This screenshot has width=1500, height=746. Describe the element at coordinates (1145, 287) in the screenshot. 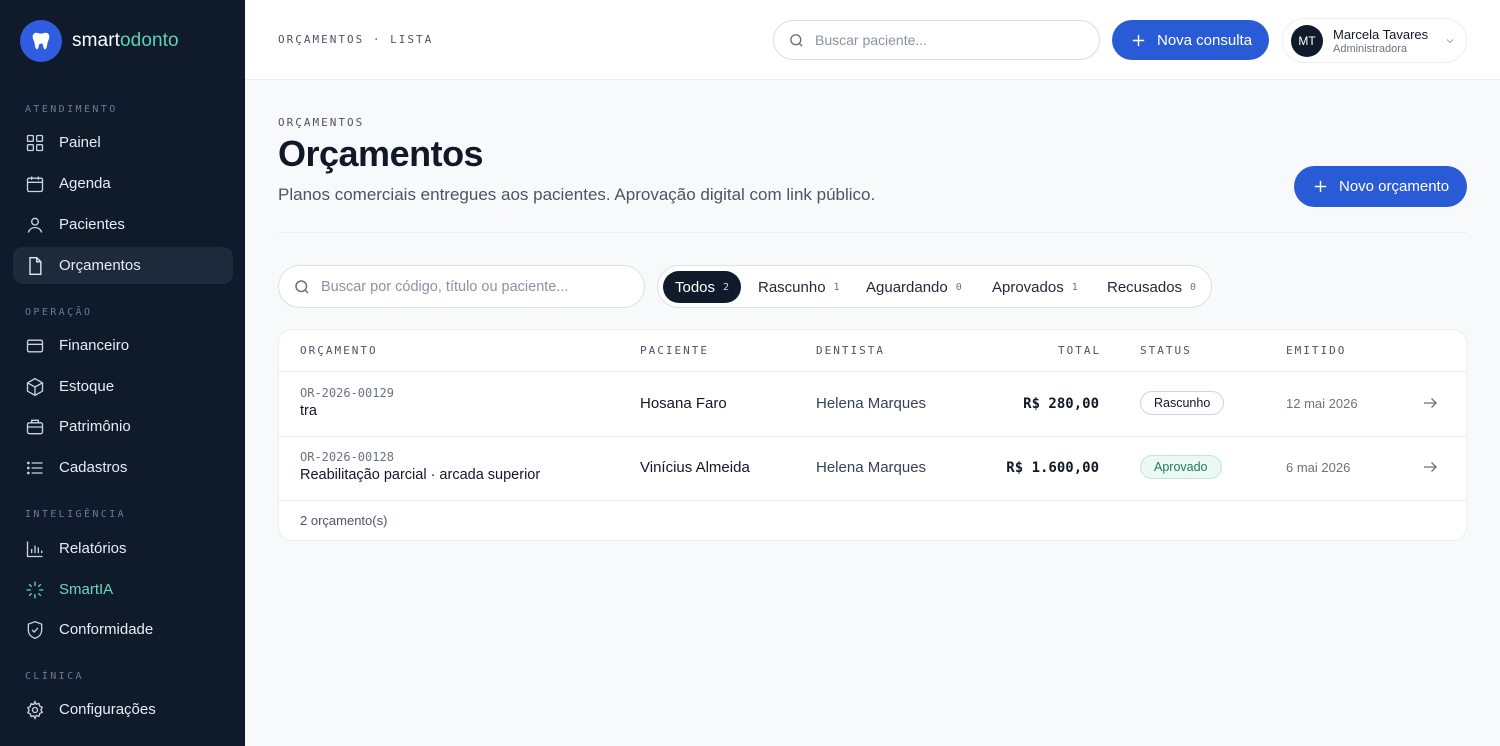

I see `tab-label: Recusados` at that location.